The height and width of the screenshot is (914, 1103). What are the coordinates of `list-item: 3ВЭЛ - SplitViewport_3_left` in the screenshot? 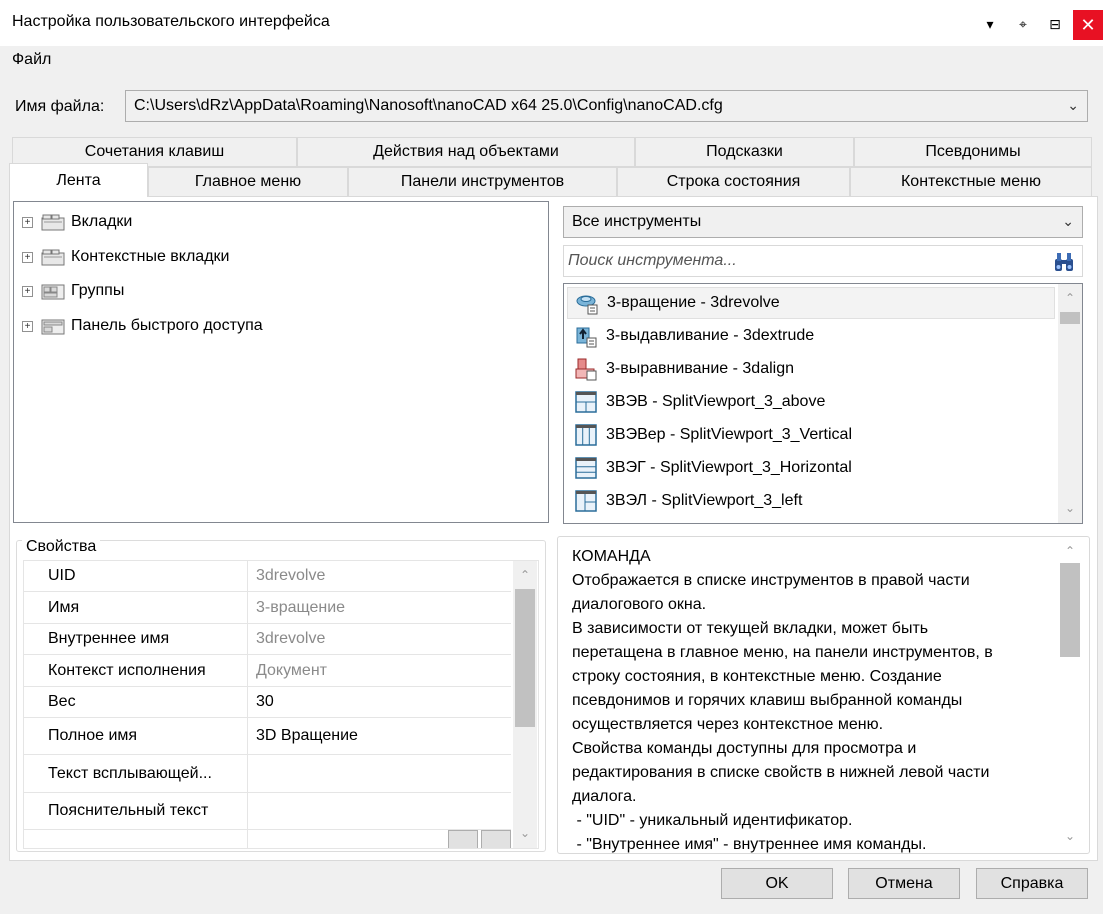 It's located at (811, 501).